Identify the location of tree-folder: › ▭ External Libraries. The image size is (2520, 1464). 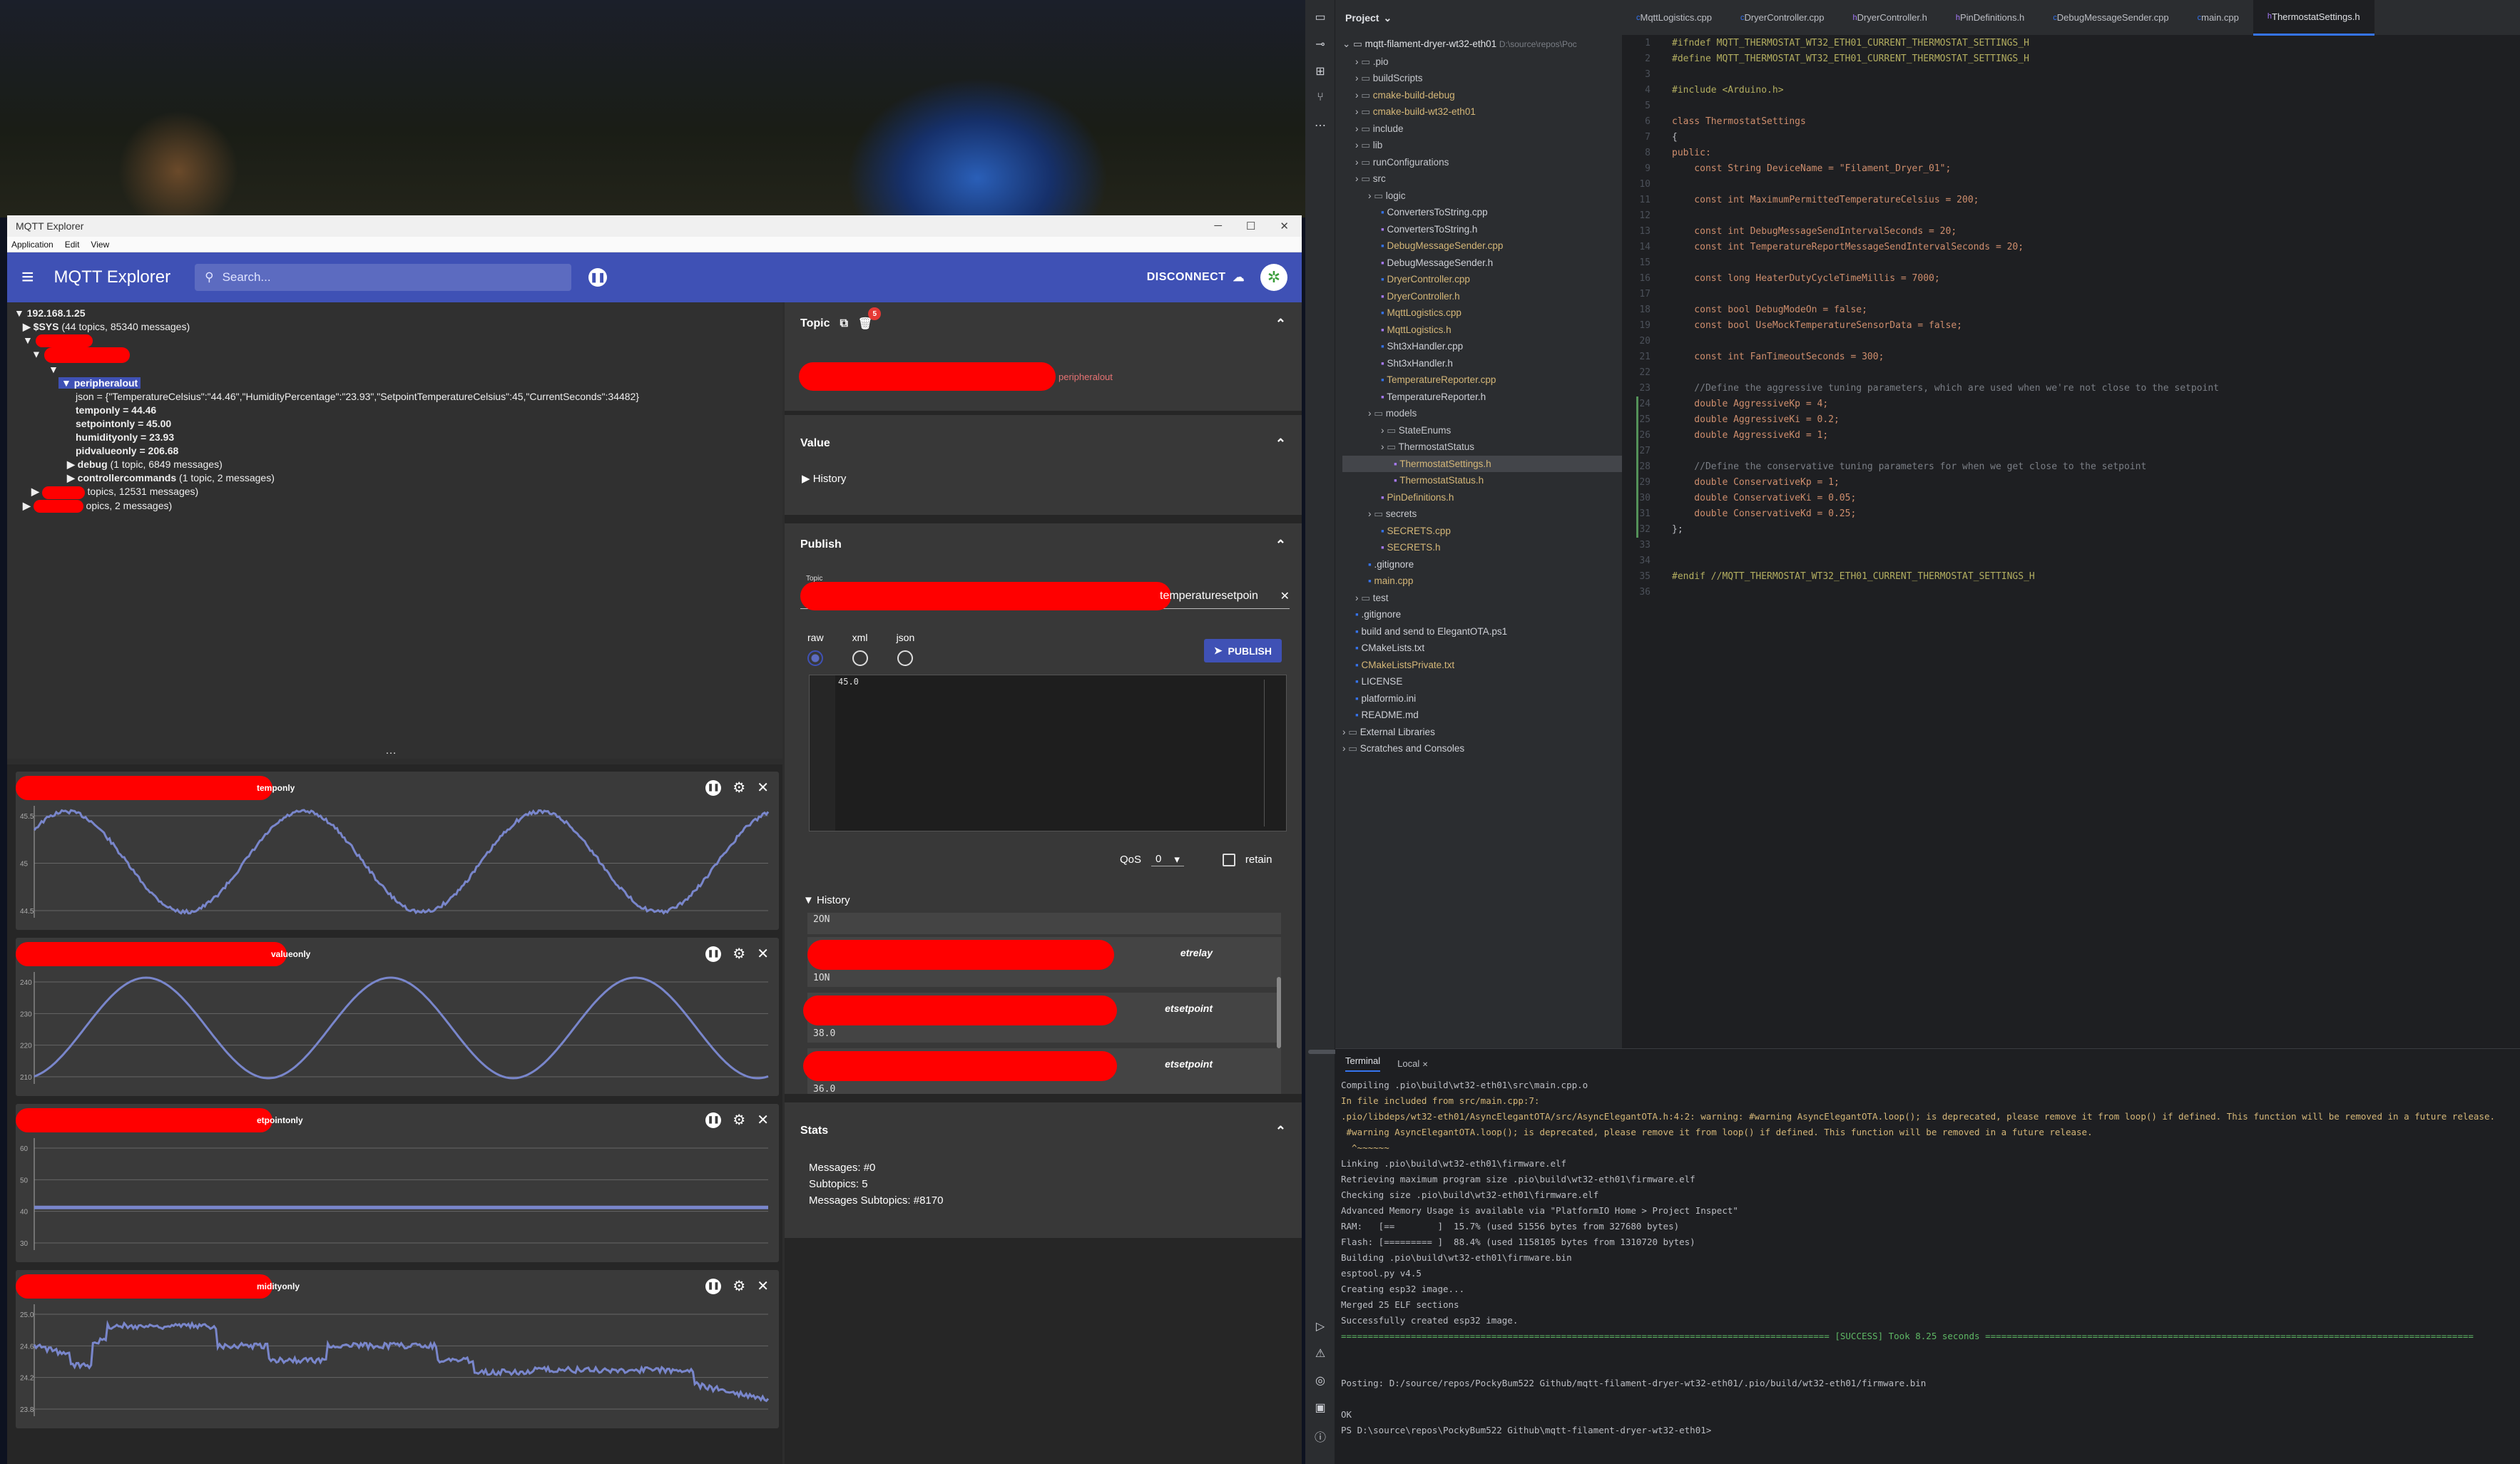
(1482, 733).